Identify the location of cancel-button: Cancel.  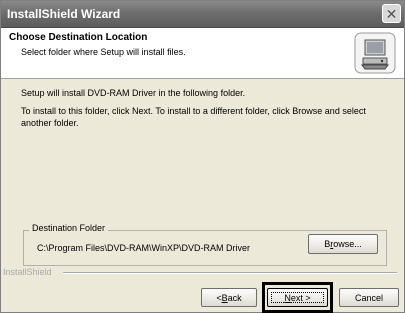
(369, 297).